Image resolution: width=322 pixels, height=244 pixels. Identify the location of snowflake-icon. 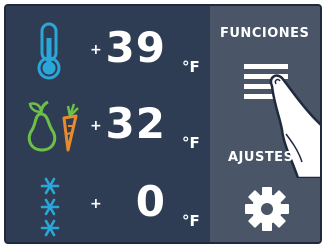
(51, 205).